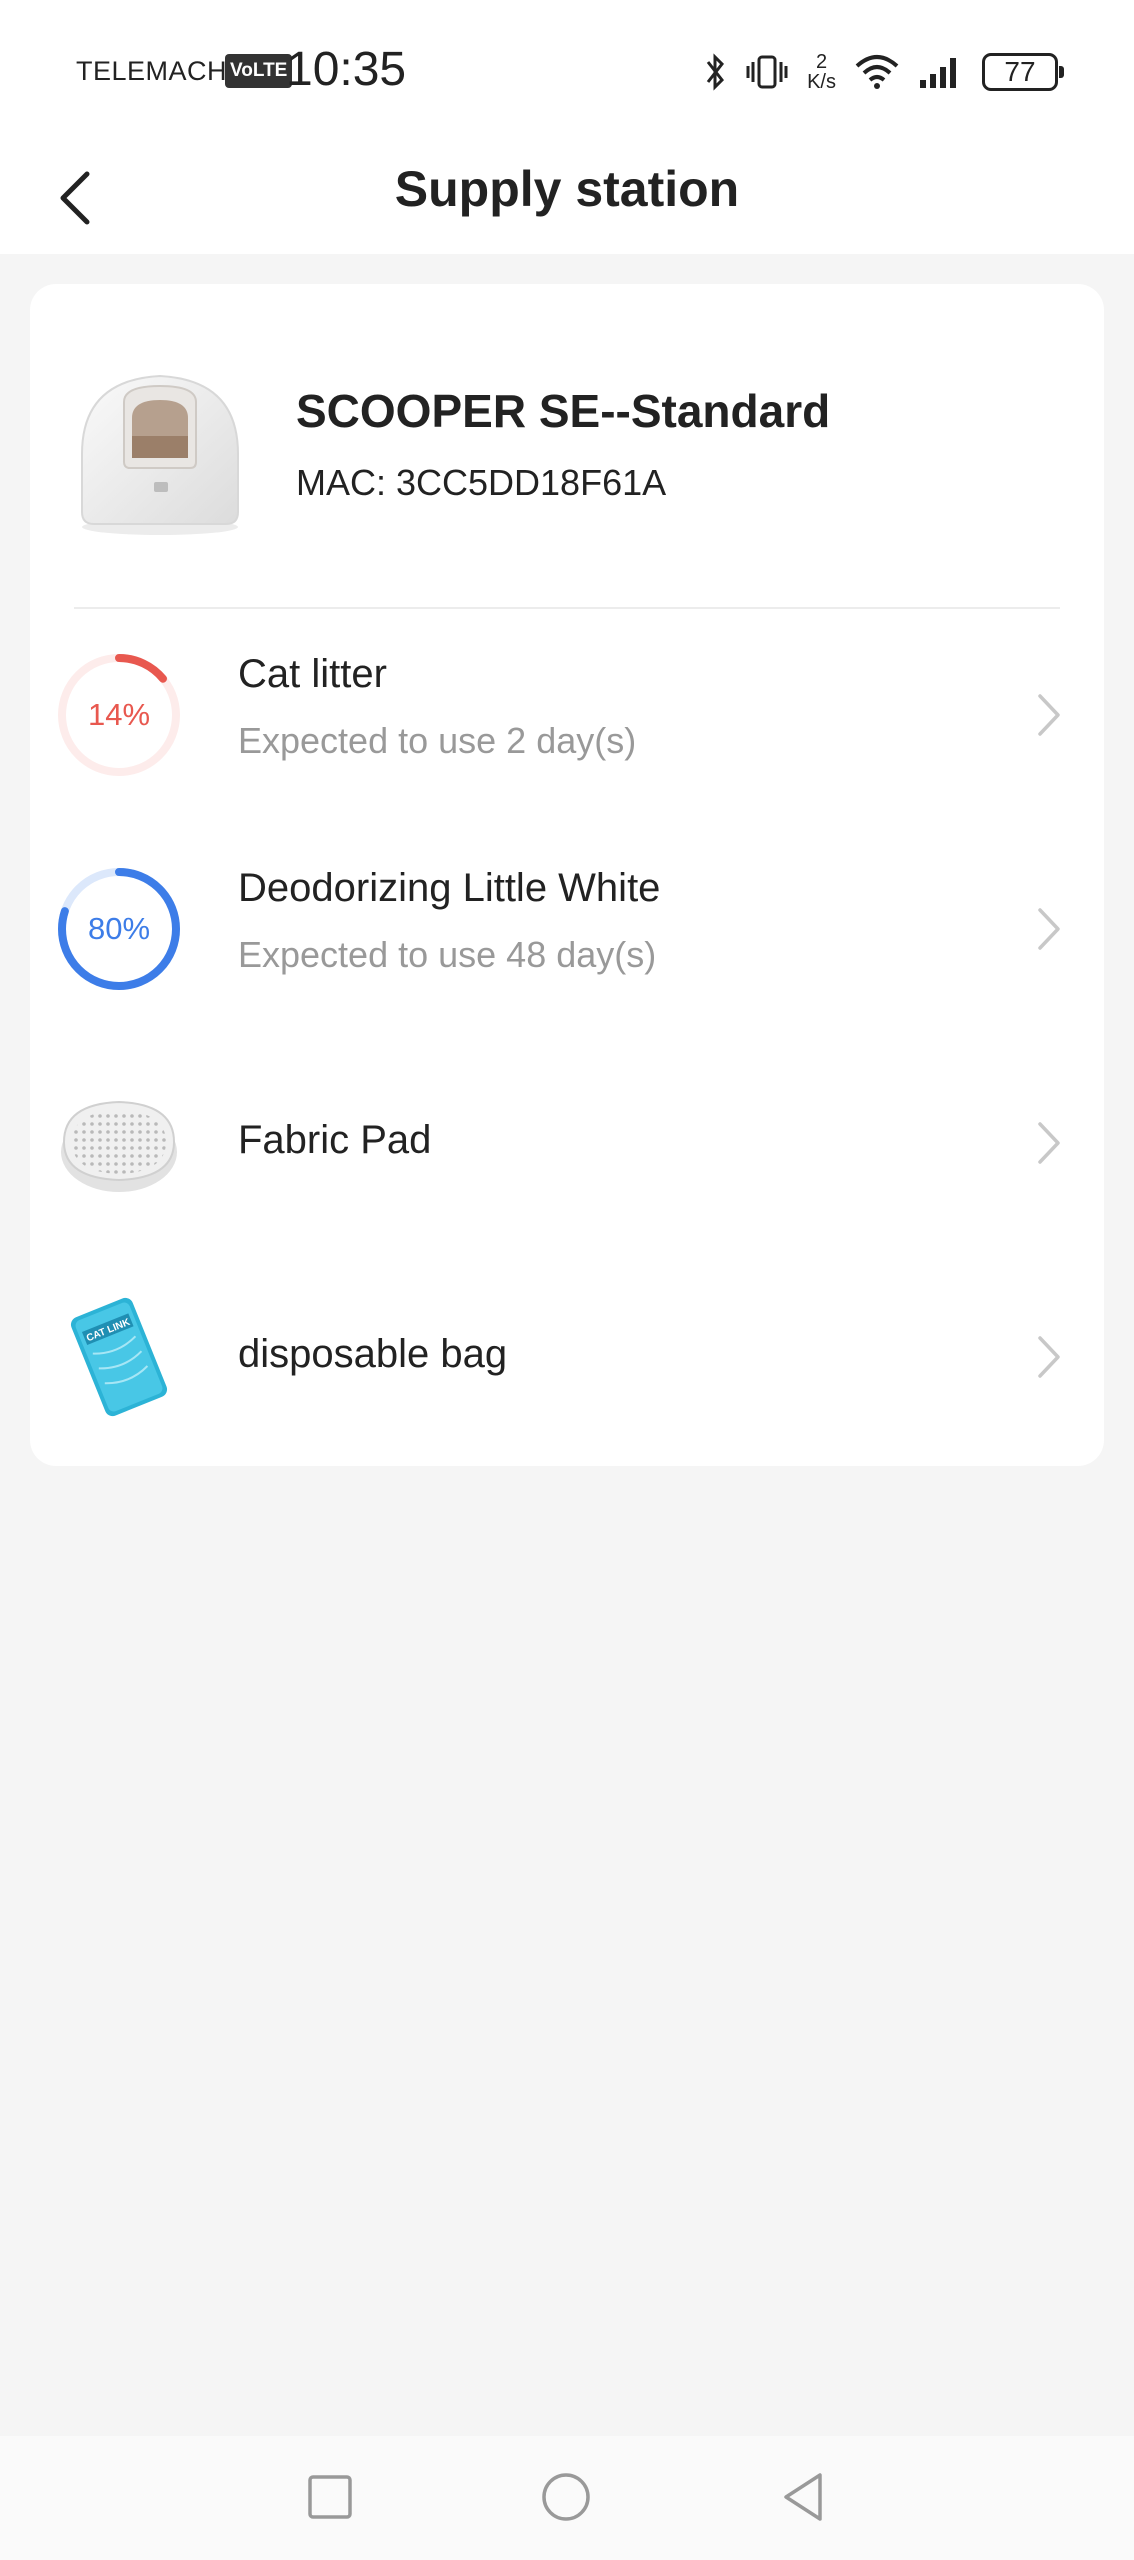  Describe the element at coordinates (119, 1146) in the screenshot. I see `fabric-pad-image` at that location.